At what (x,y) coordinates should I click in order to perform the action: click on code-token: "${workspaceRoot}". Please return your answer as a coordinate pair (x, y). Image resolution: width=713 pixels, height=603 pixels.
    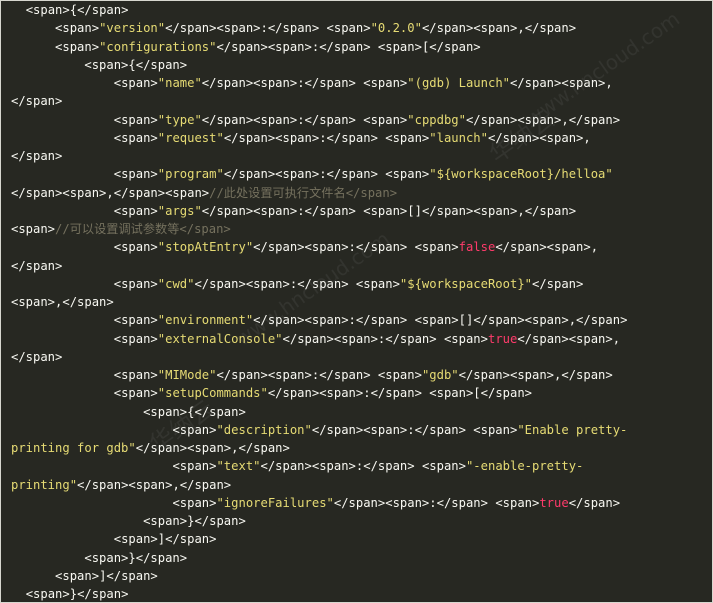
    Looking at the image, I should click on (465, 283).